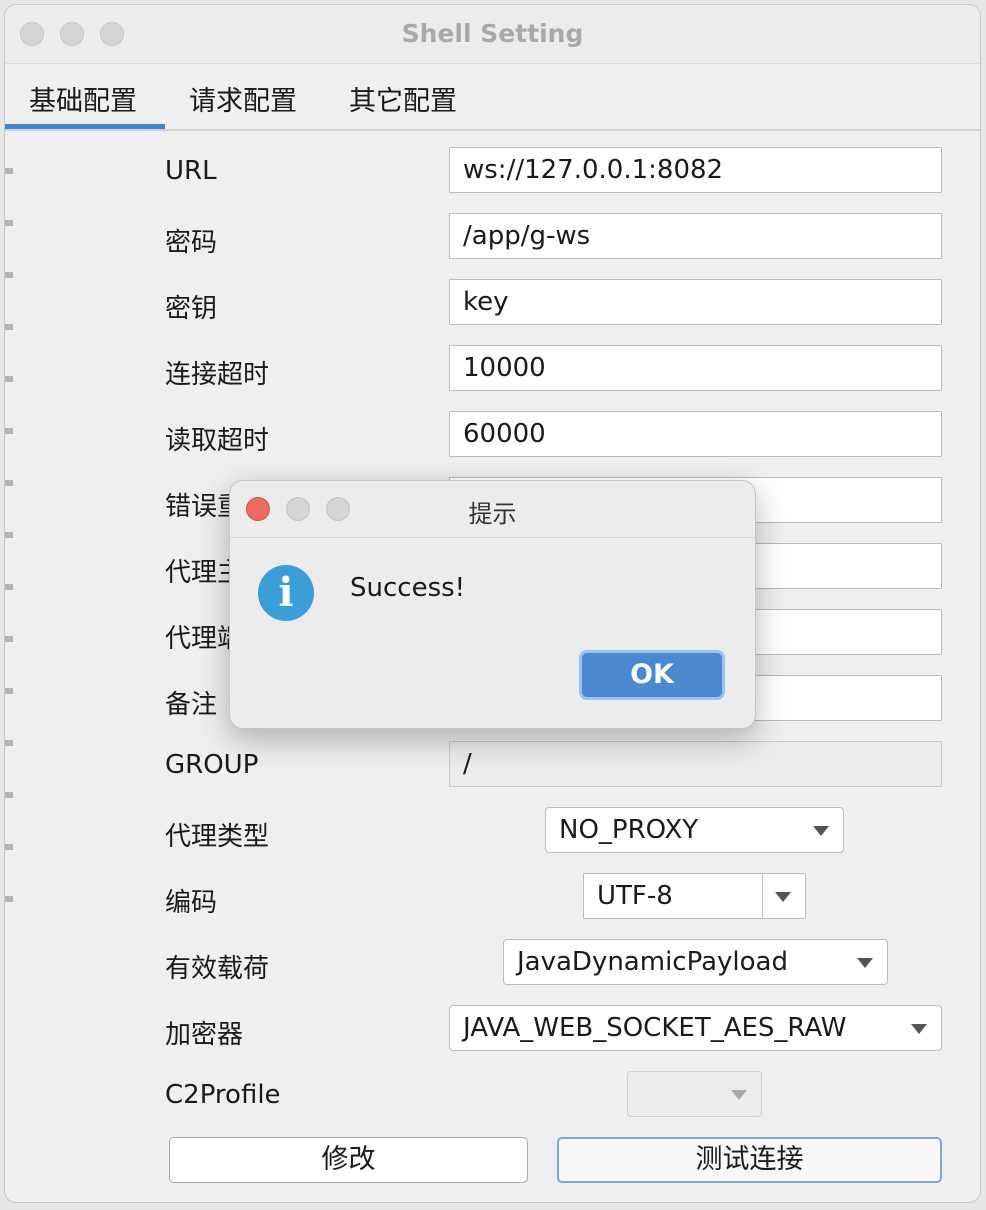  Describe the element at coordinates (212, 765) in the screenshot. I see `group-label: GROUP` at that location.